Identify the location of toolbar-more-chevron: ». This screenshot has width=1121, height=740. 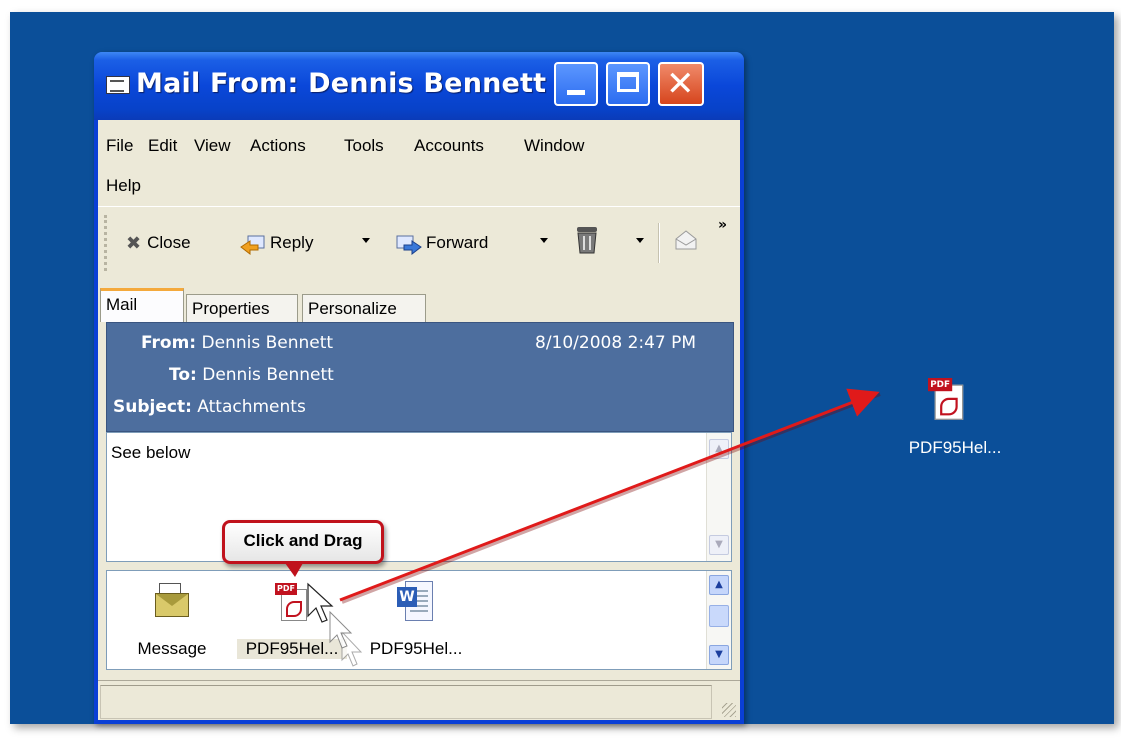
(722, 225).